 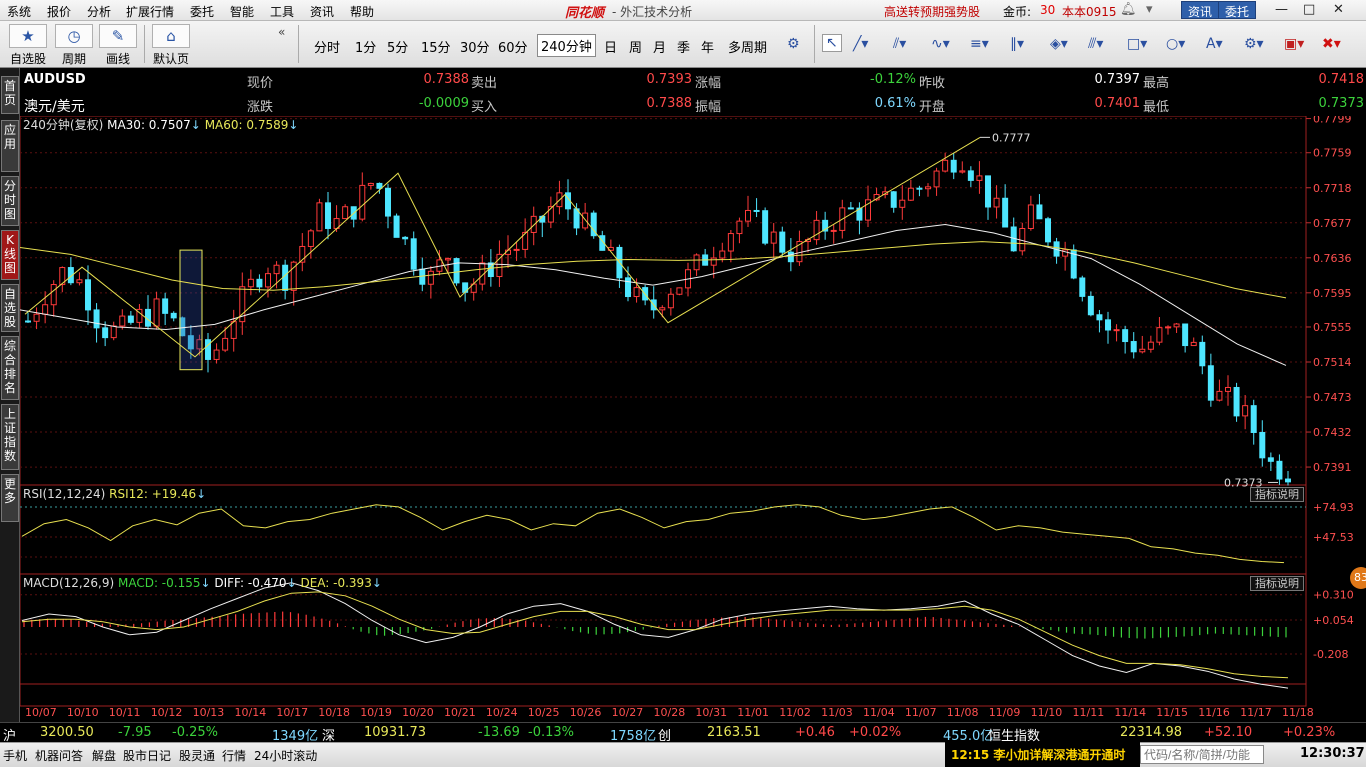 What do you see at coordinates (10, 255) in the screenshot?
I see `sidebar-tab-kline: K线图` at bounding box center [10, 255].